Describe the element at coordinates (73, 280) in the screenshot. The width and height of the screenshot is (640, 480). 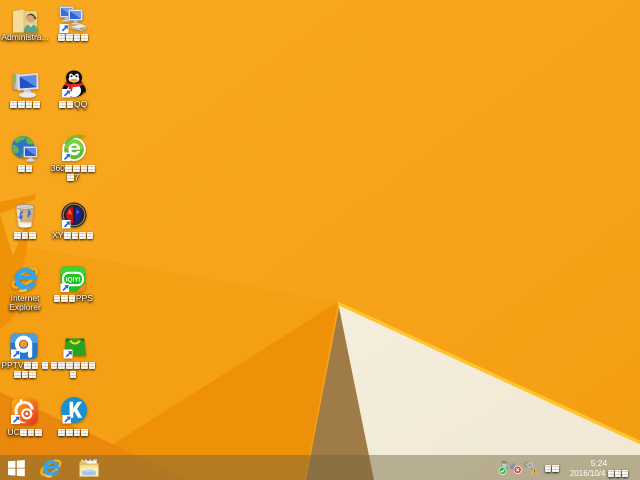
I see `svg-text: iQIYI` at that location.